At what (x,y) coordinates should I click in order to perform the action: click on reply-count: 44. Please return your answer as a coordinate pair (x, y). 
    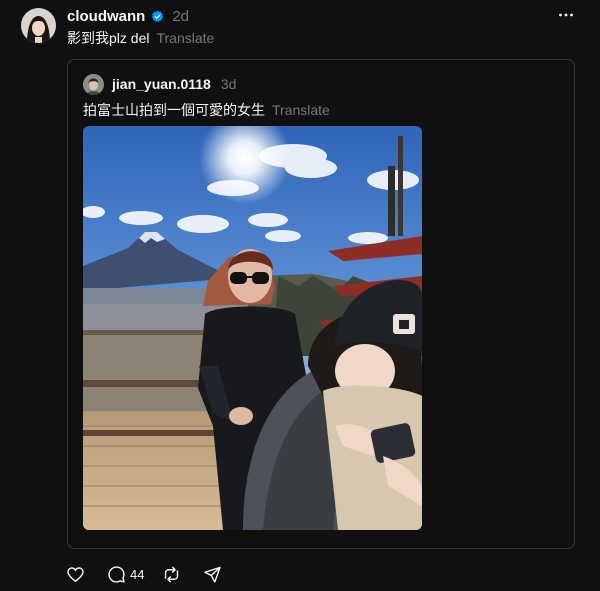
    Looking at the image, I should click on (137, 574).